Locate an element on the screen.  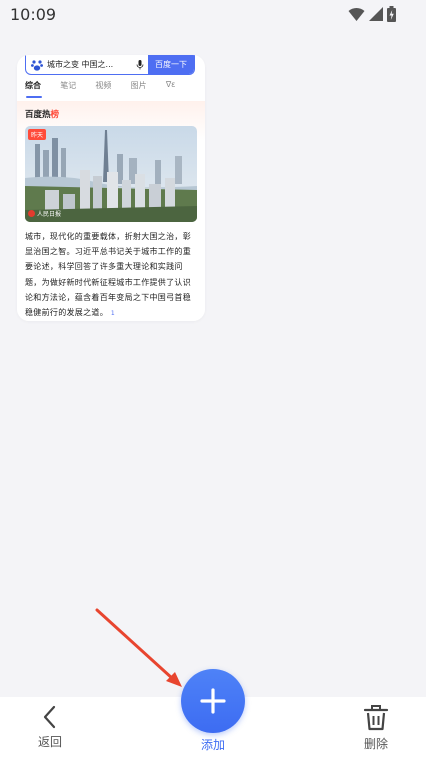
news-source: 人民日报 is located at coordinates (44, 213).